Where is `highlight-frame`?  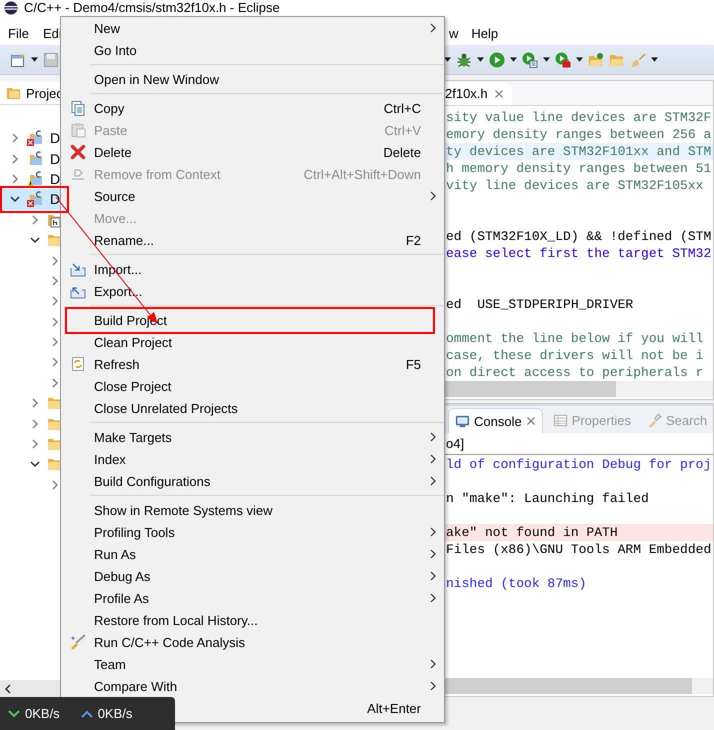
highlight-frame is located at coordinates (34, 199).